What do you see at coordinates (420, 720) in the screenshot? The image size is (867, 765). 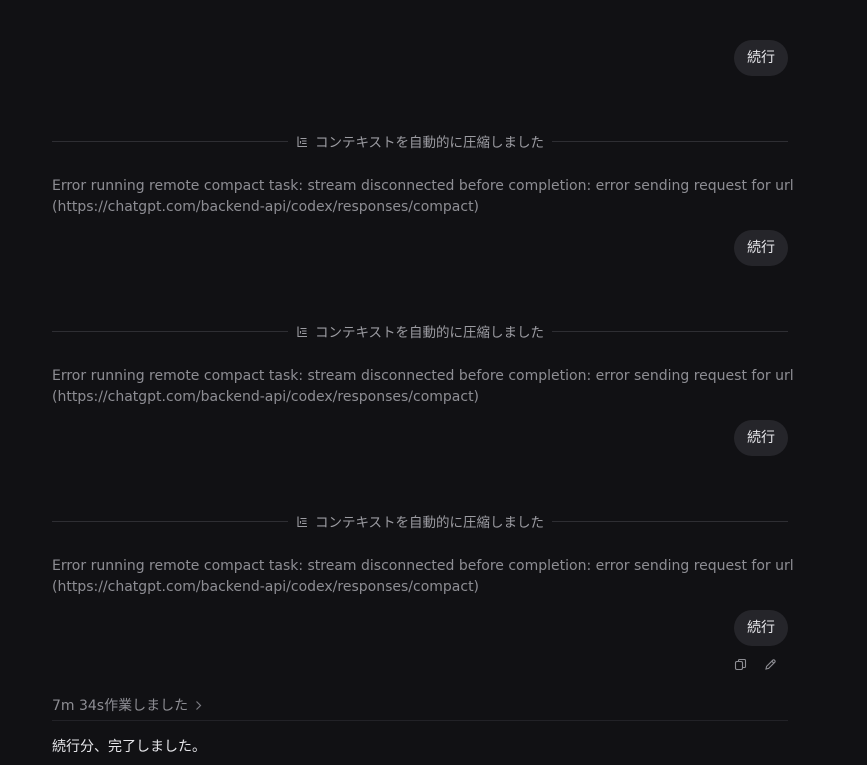 I see `section-divider` at bounding box center [420, 720].